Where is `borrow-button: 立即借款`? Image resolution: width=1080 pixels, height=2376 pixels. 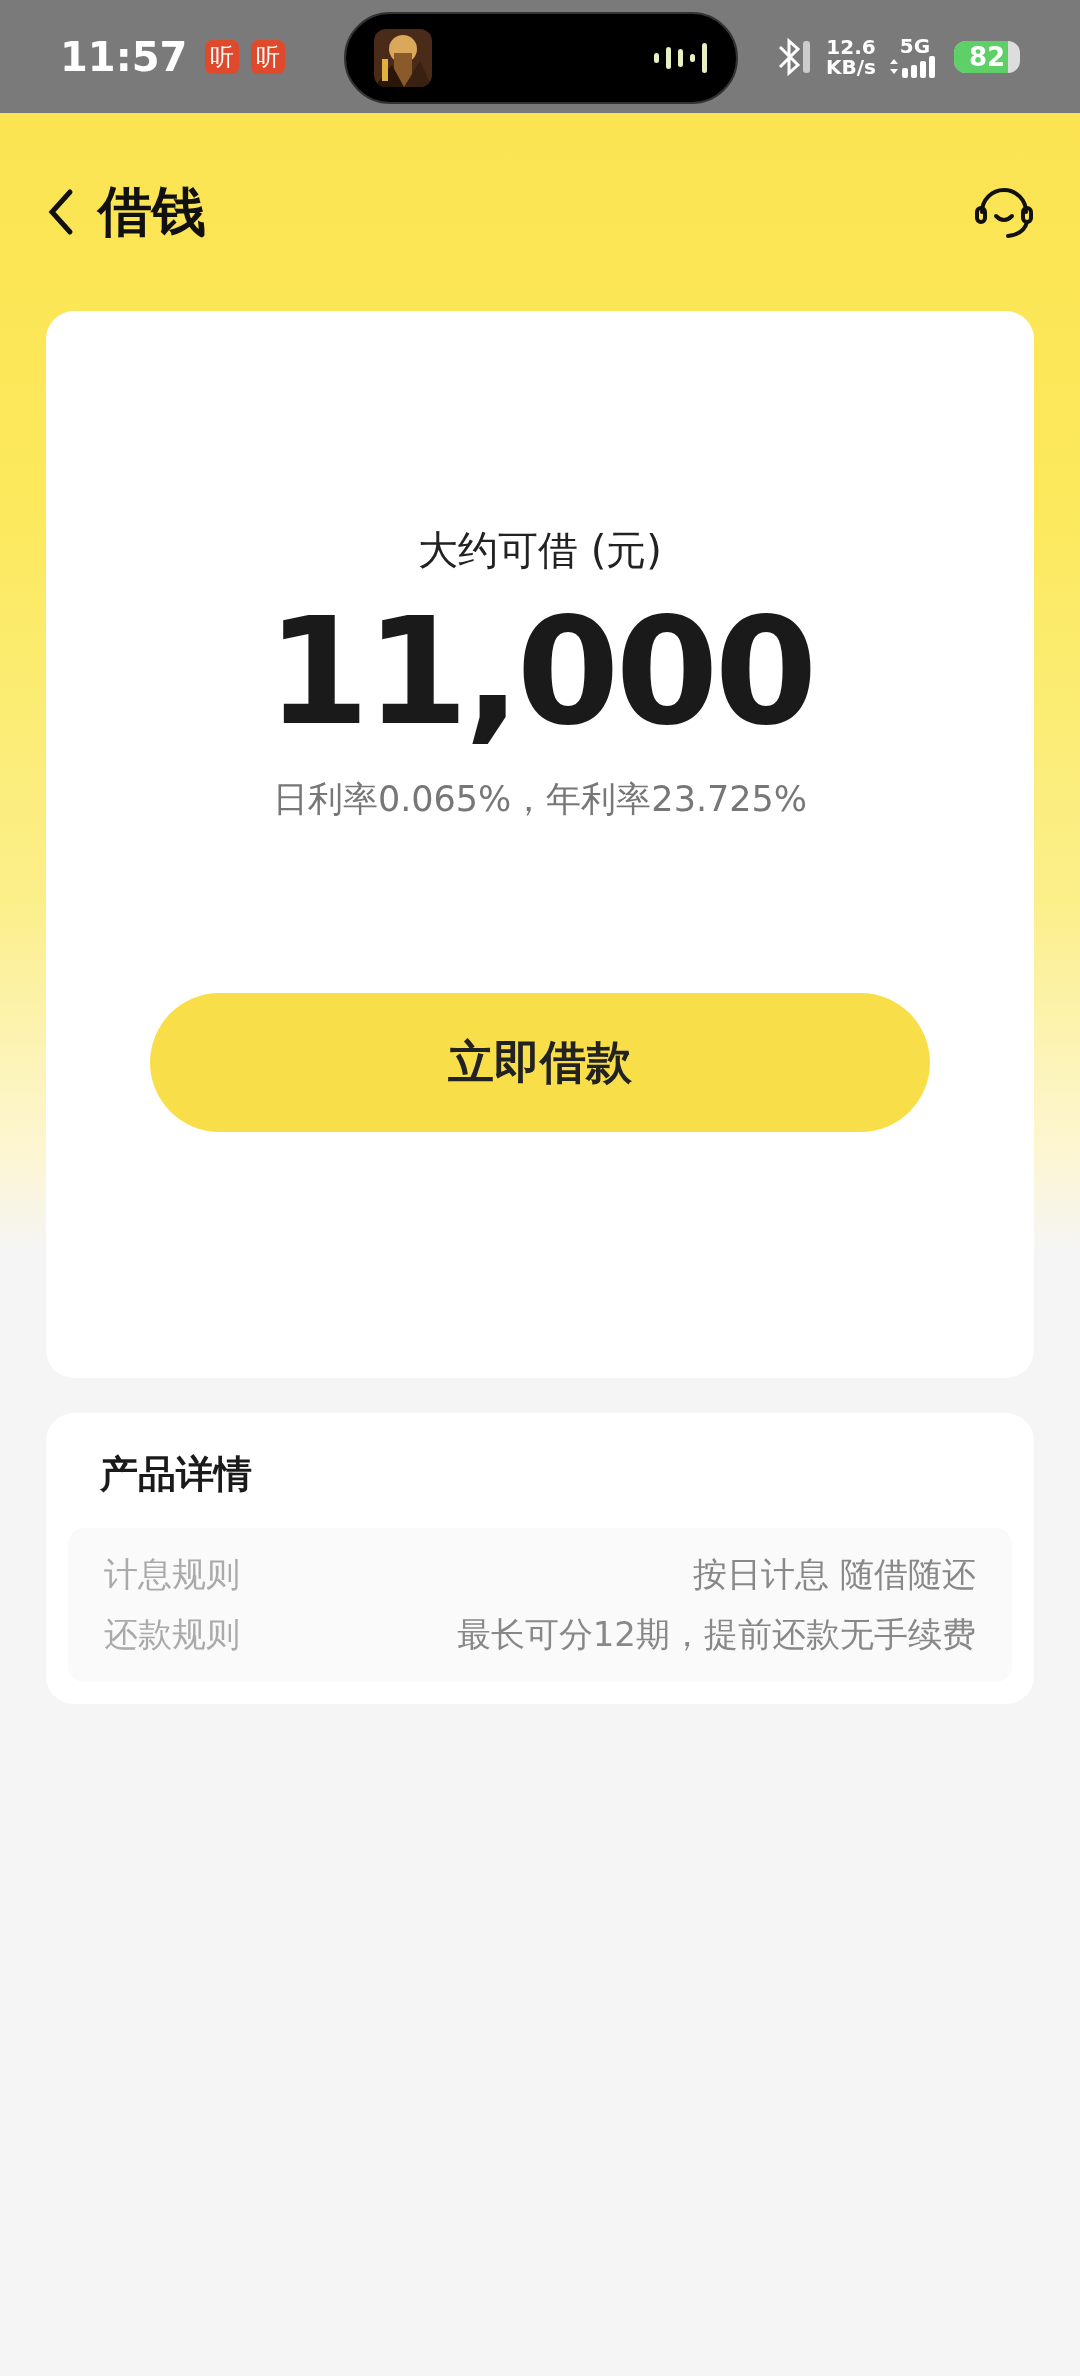 borrow-button: 立即借款 is located at coordinates (540, 1062).